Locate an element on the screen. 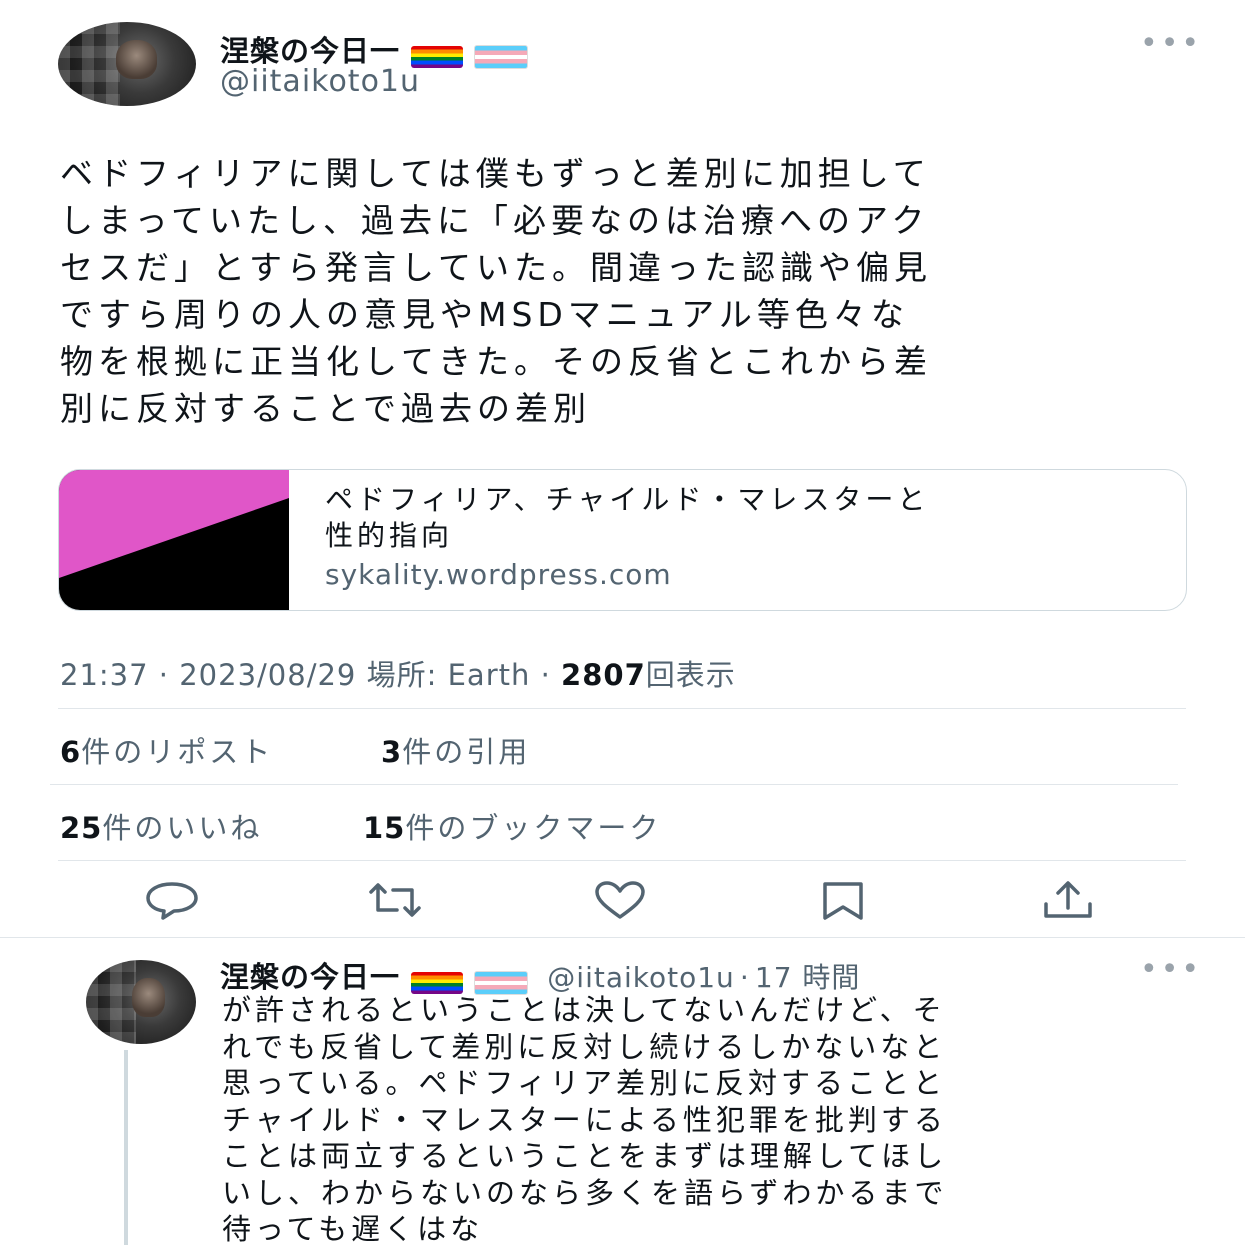 The width and height of the screenshot is (1245, 1248). reply-button is located at coordinates (172, 902).